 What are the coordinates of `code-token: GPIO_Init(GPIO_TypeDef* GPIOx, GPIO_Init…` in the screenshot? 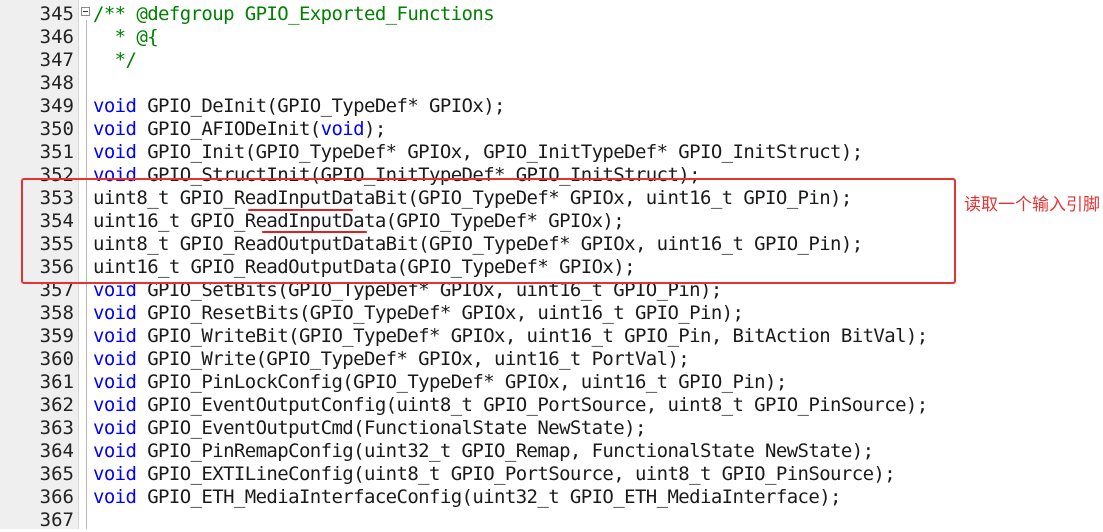 It's located at (499, 152).